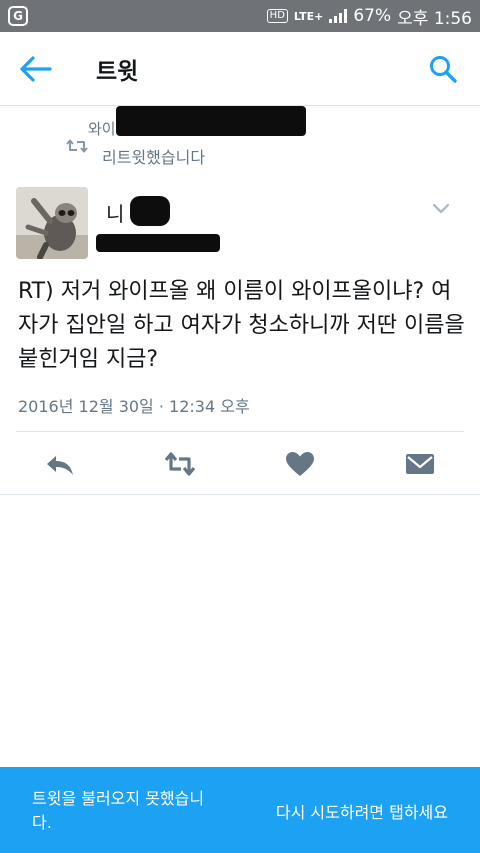 The height and width of the screenshot is (853, 480). What do you see at coordinates (18, 16) in the screenshot?
I see `app-notification-icon: G` at bounding box center [18, 16].